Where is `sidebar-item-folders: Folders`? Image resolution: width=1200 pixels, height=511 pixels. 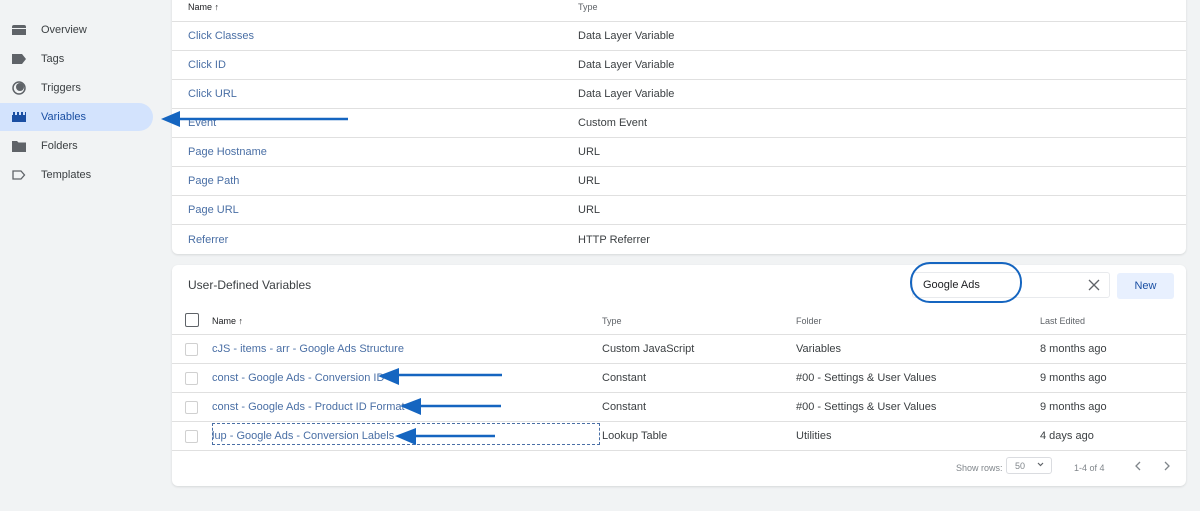
sidebar-item-folders: Folders is located at coordinates (76, 146).